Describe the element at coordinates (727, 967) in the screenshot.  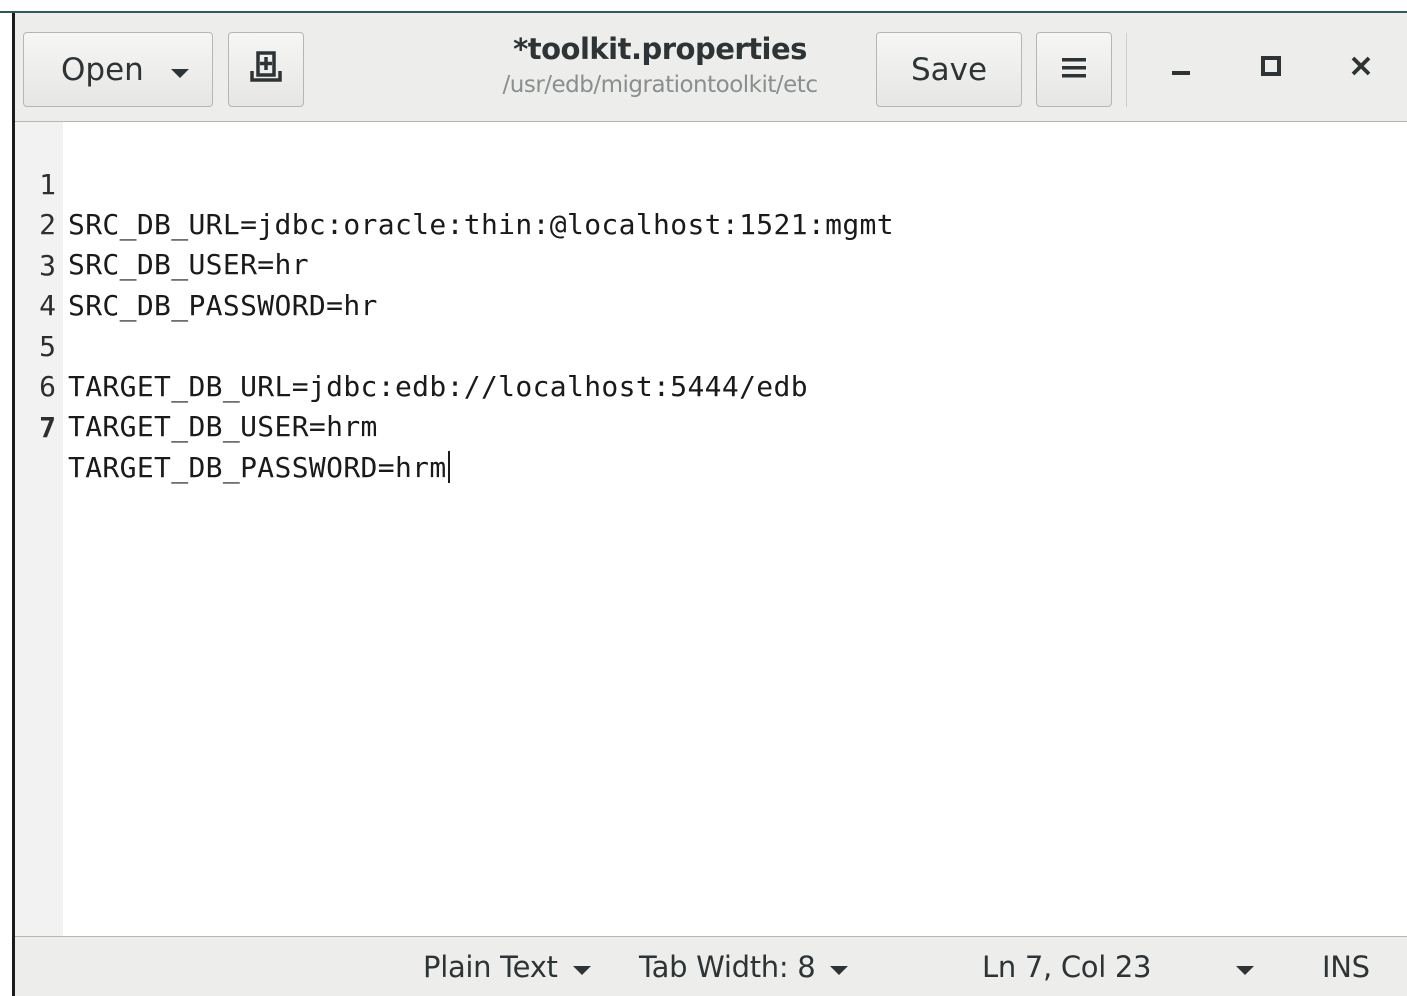
I see `tab-width-label: Tab Width: 8` at that location.